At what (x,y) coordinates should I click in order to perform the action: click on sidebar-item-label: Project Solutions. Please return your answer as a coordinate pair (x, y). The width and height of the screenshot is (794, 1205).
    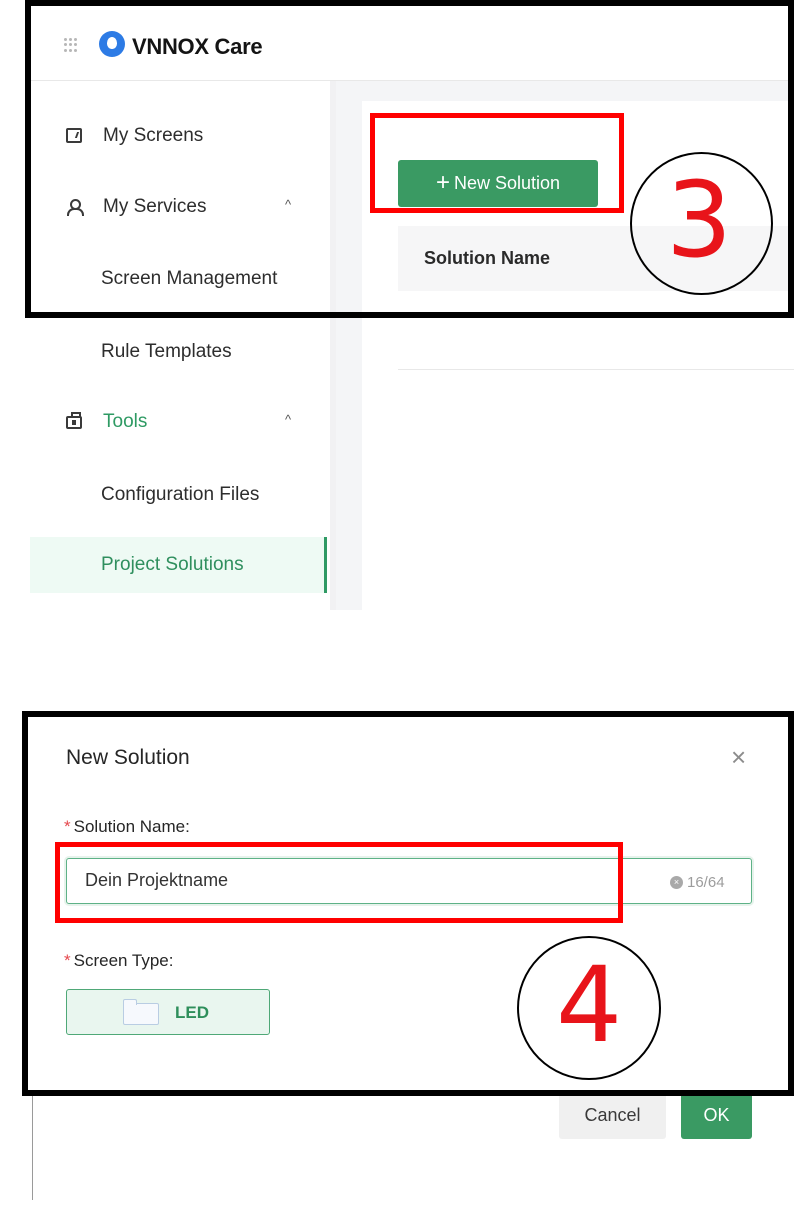
    Looking at the image, I should click on (172, 564).